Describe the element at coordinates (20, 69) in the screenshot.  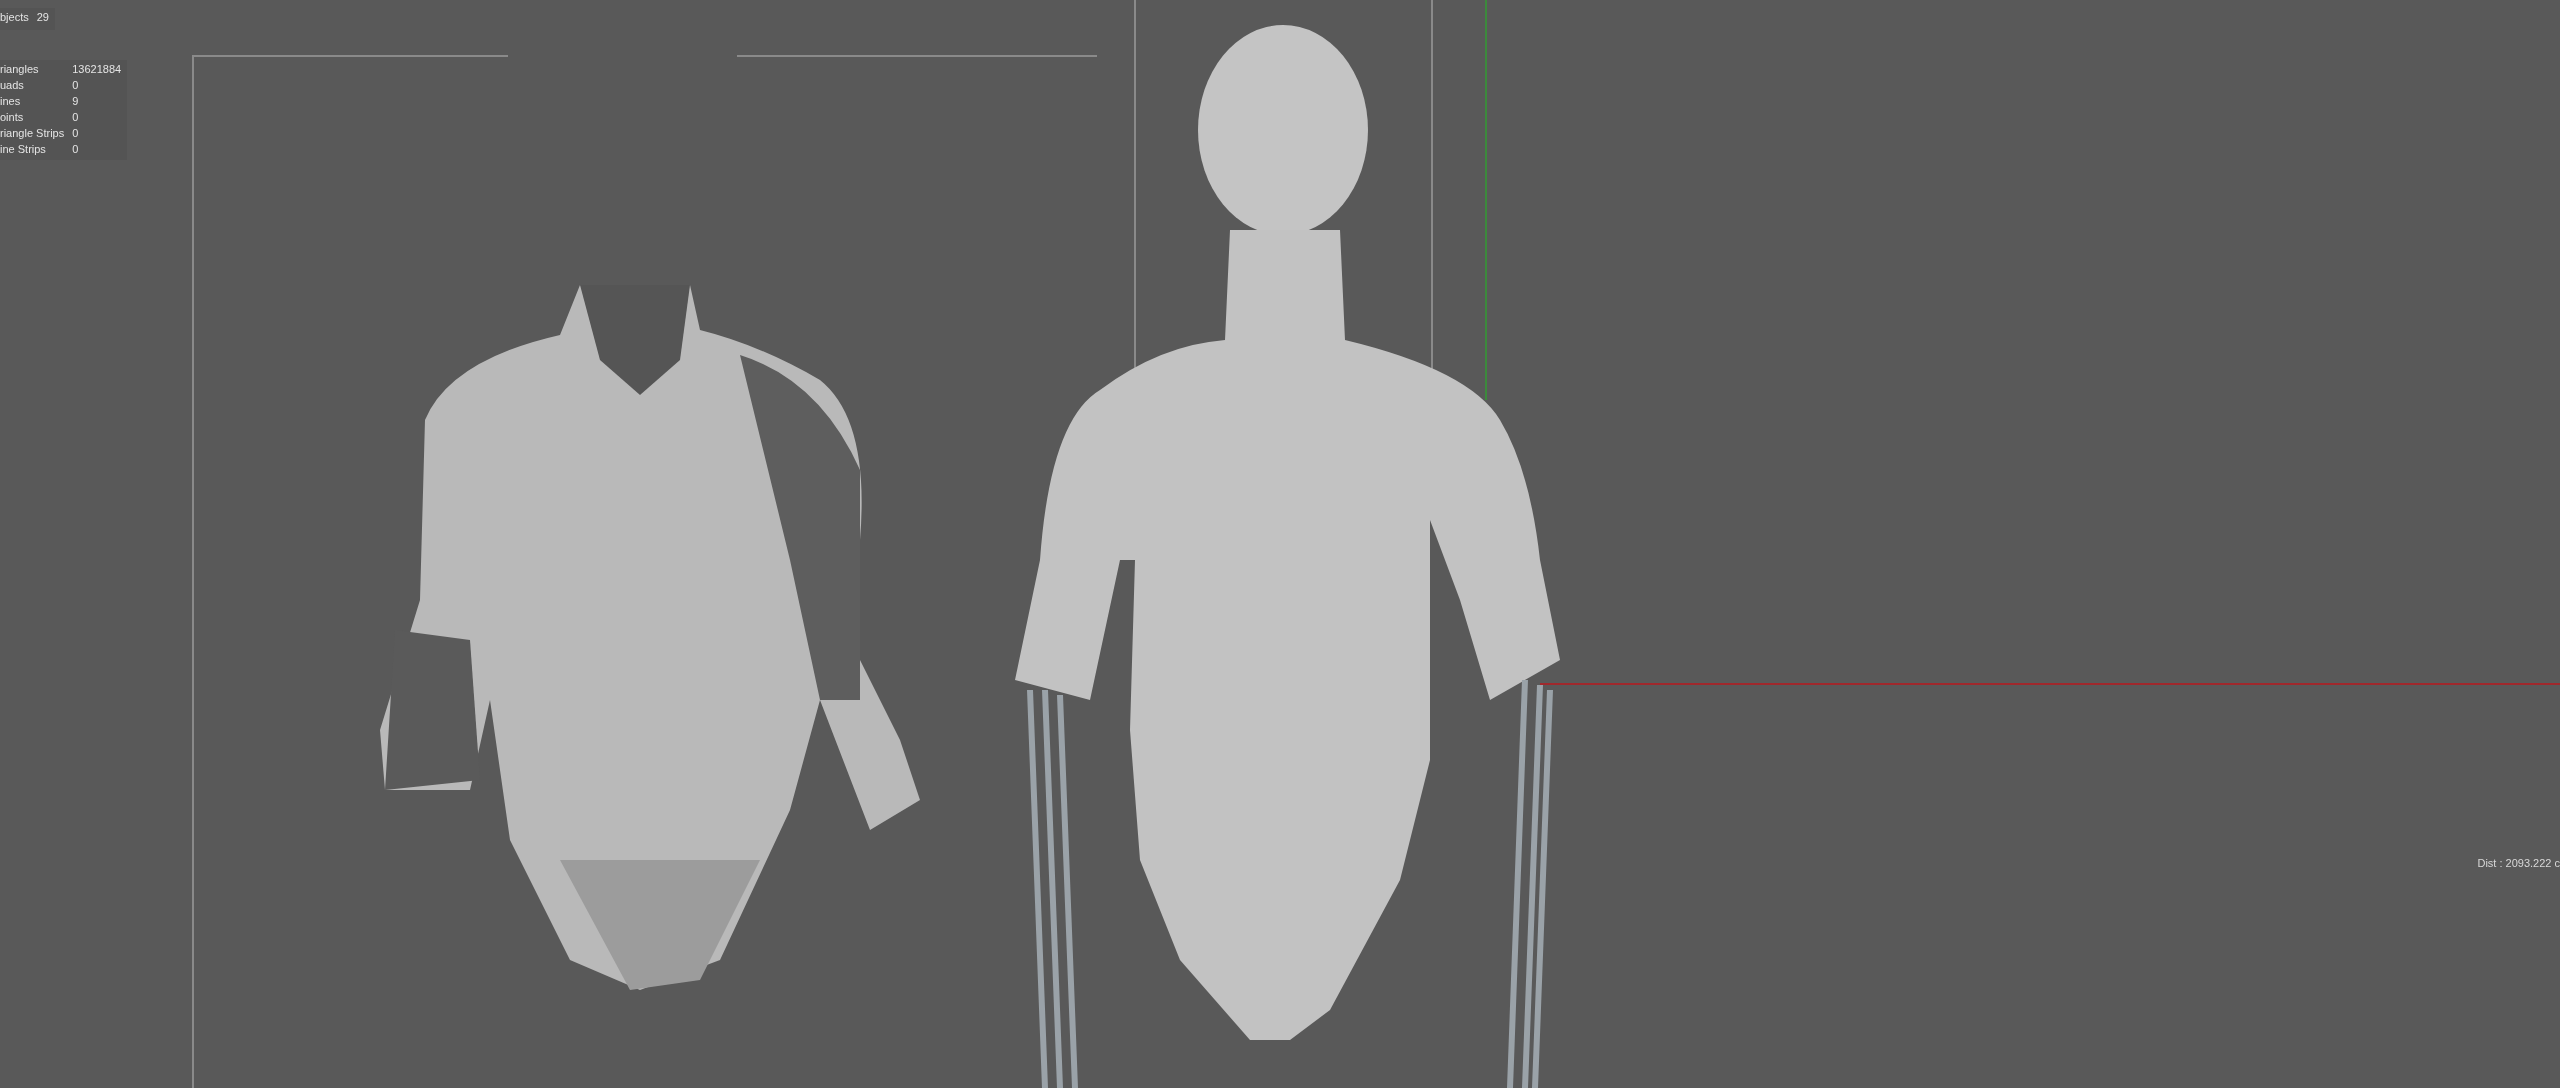
I see `stat-label: riangles` at that location.